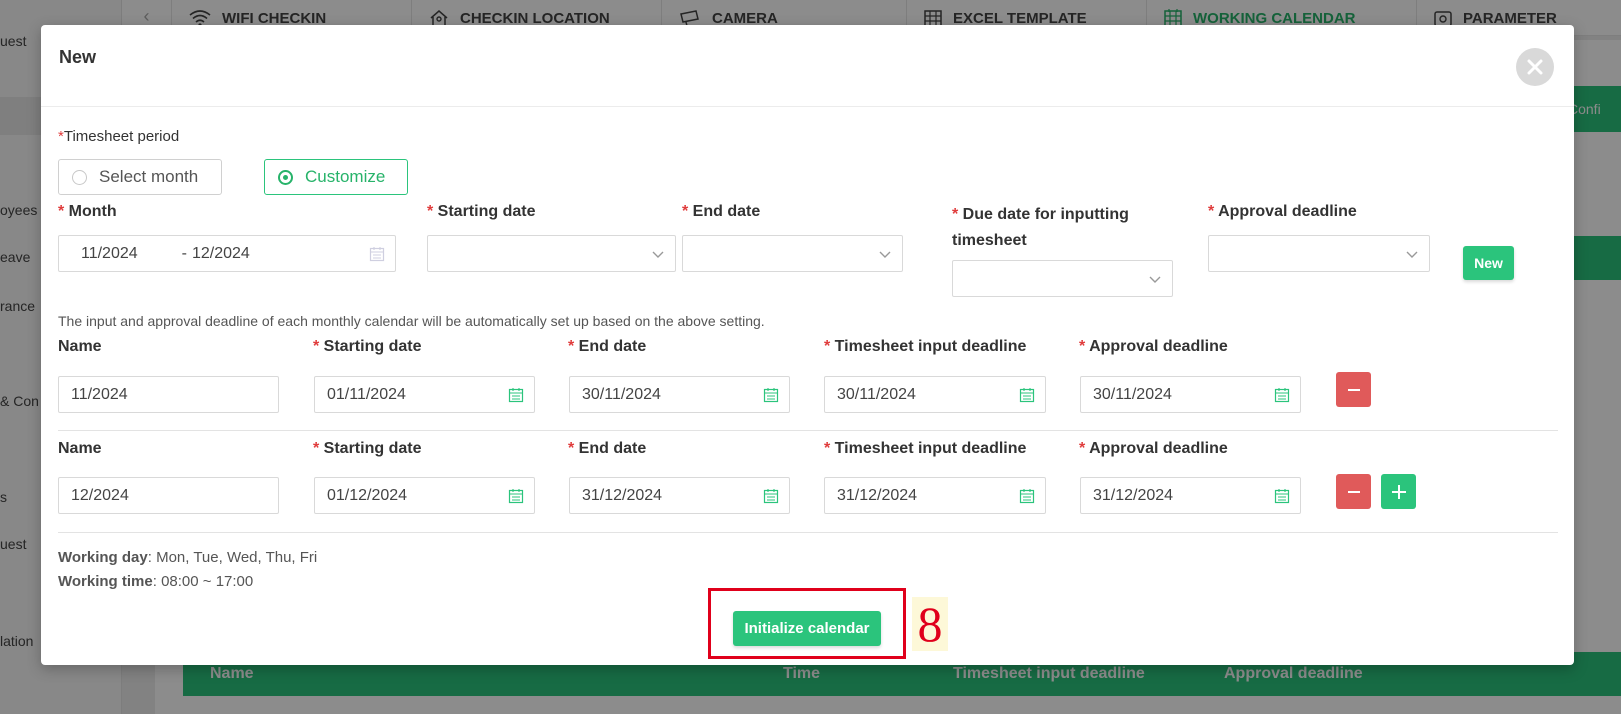  What do you see at coordinates (721, 211) in the screenshot?
I see `setup-end-date-label: * End date` at bounding box center [721, 211].